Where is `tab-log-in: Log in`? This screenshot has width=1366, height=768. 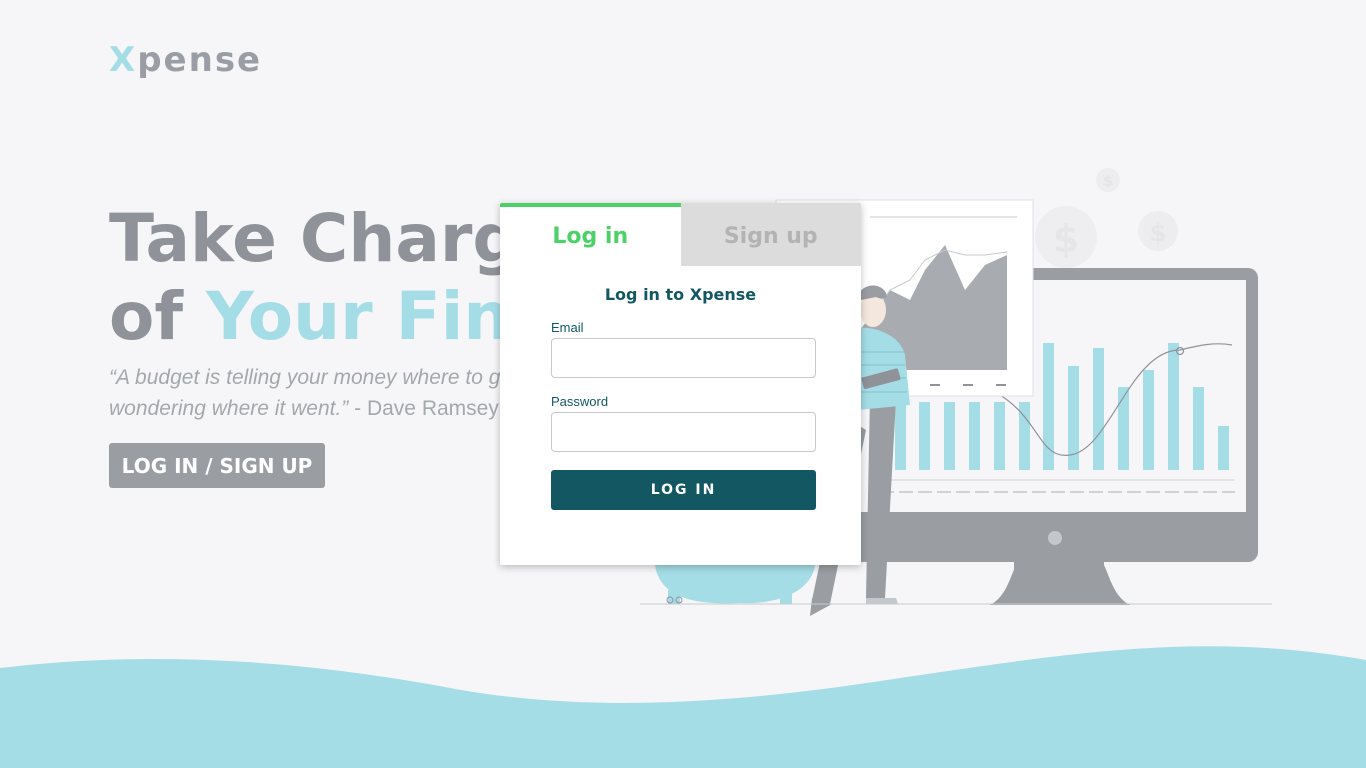
tab-log-in: Log in is located at coordinates (590, 234).